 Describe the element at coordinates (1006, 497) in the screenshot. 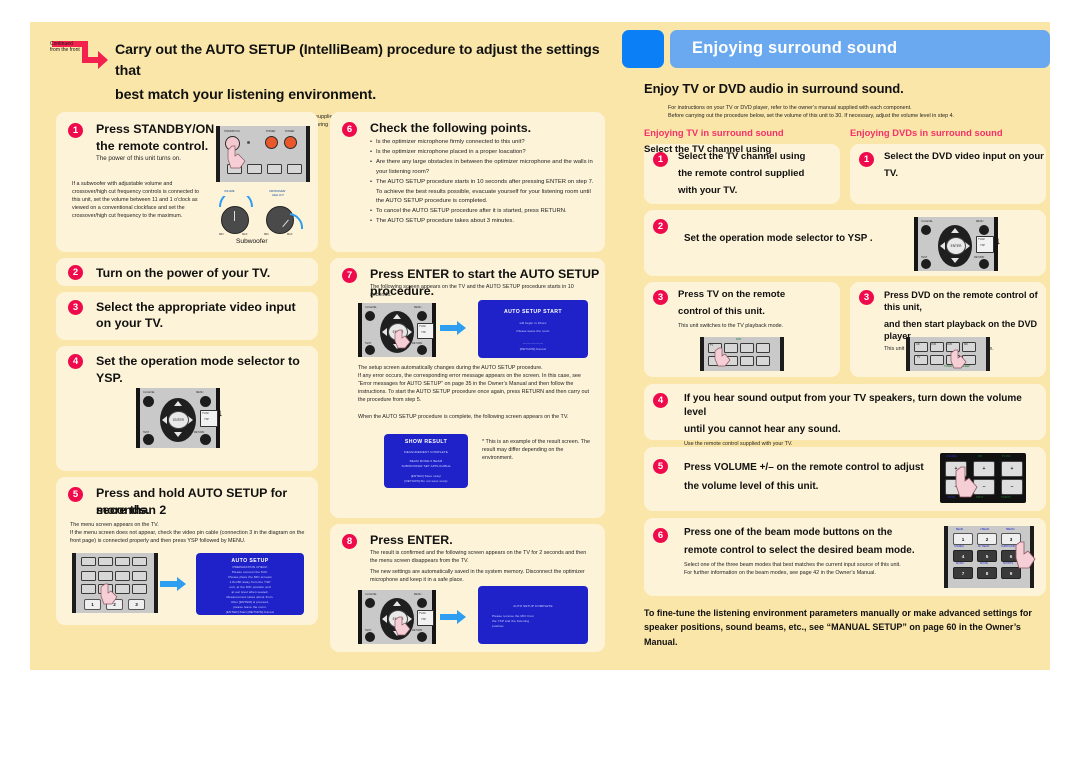

I see `tv-input-label: TV/IN/TV` at that location.